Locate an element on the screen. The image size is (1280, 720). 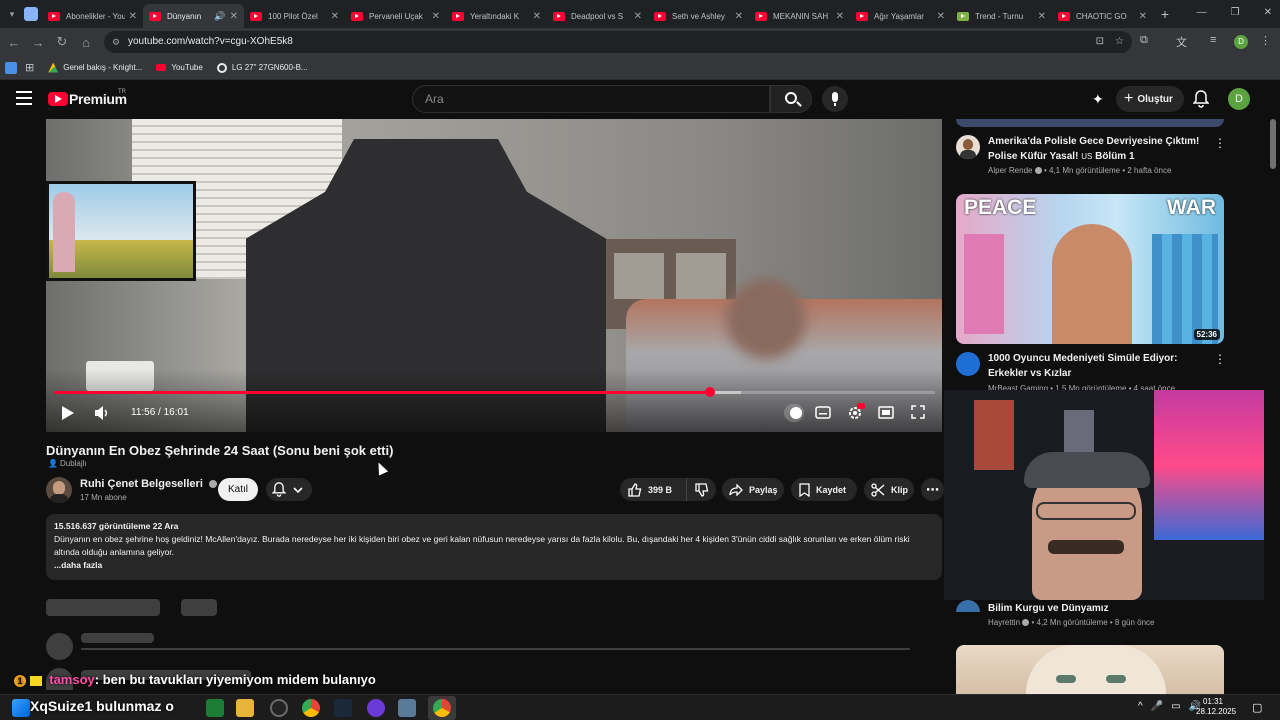
file-explorer-icon is located at coordinates (245, 708).